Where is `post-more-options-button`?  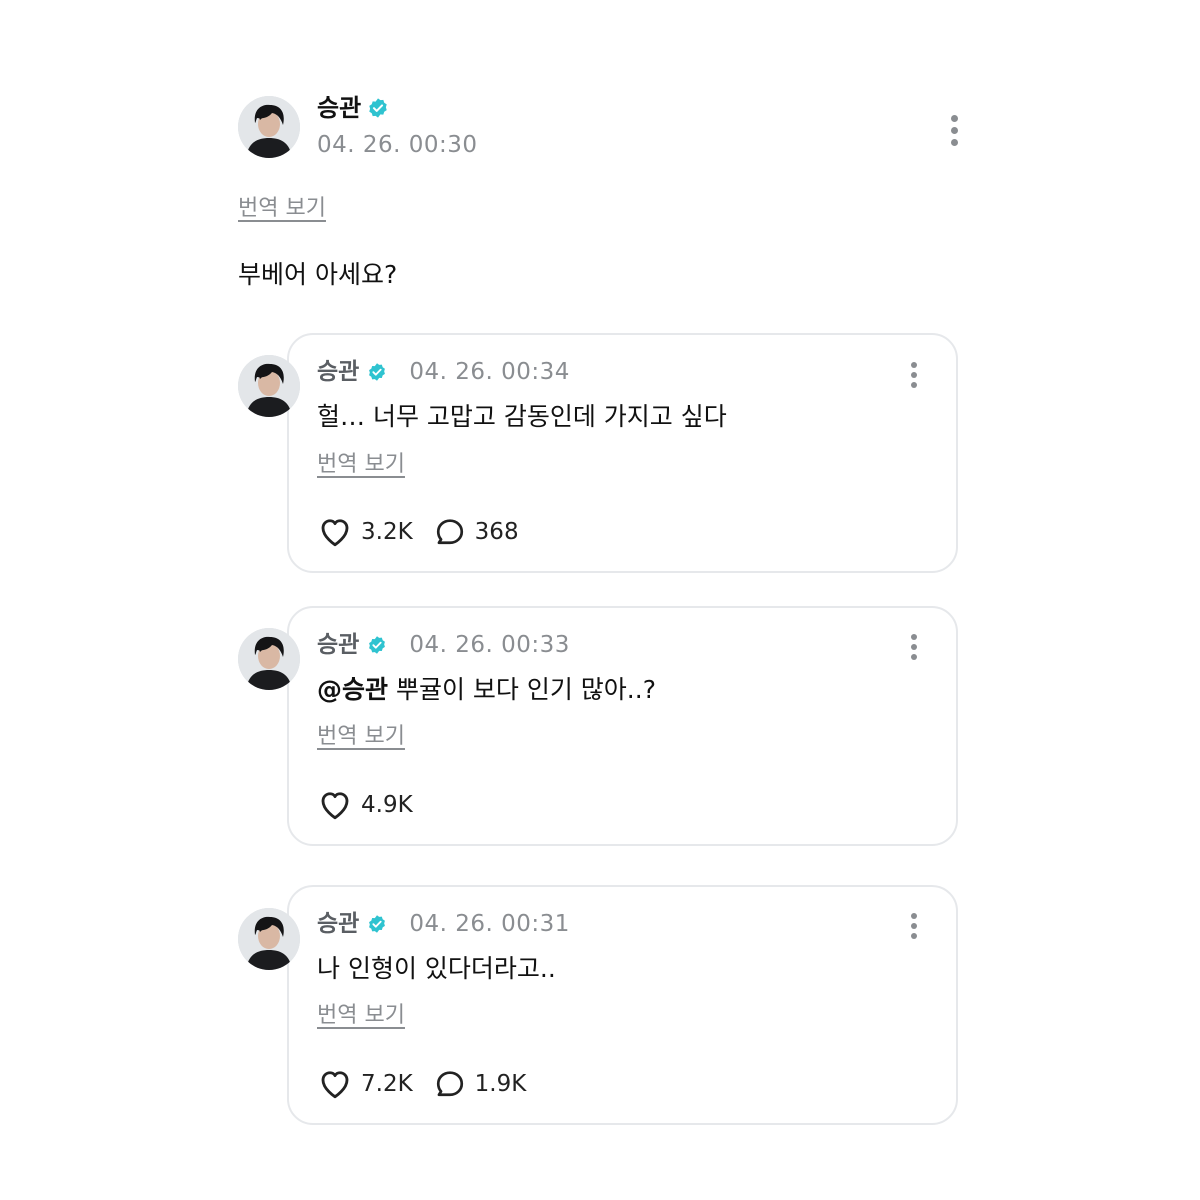
post-more-options-button is located at coordinates (954, 130).